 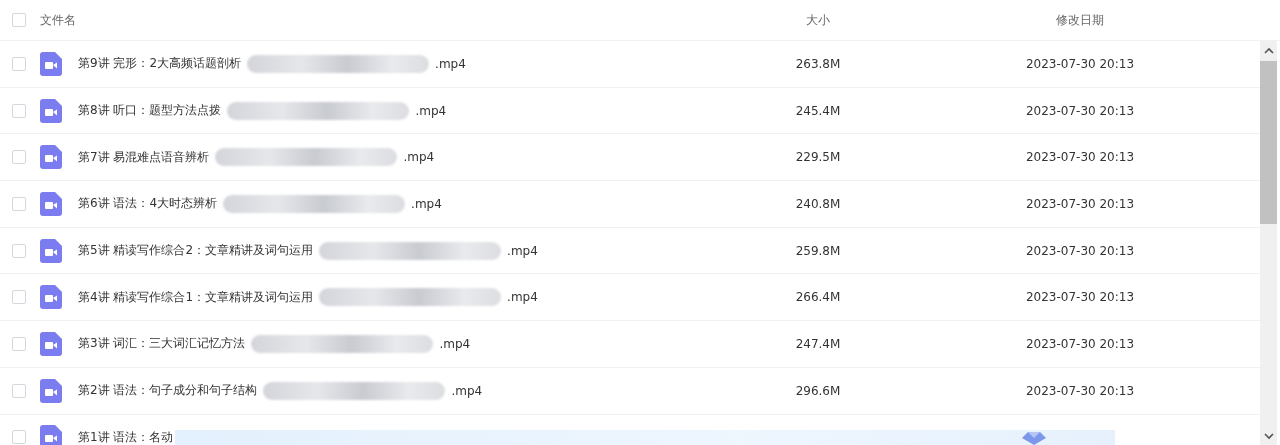 I want to click on banner, so click(x=645, y=437).